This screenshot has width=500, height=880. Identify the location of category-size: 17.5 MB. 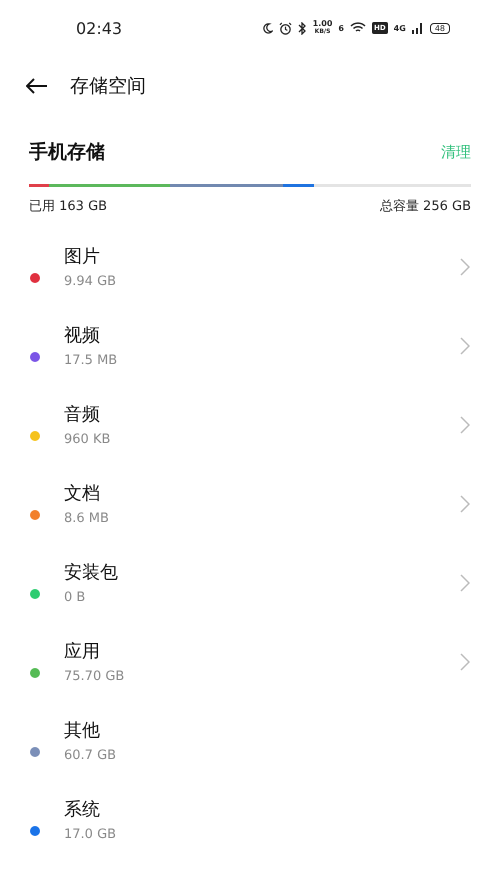
(91, 360).